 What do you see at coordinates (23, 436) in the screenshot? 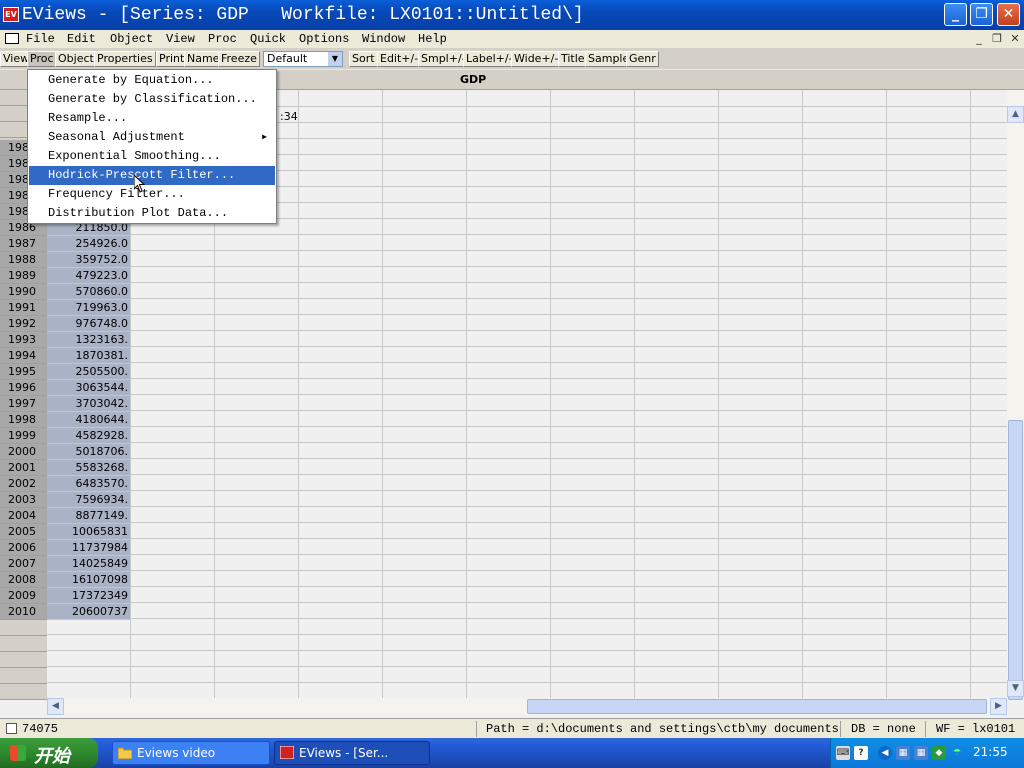
I see `row-header-year: 1999` at bounding box center [23, 436].